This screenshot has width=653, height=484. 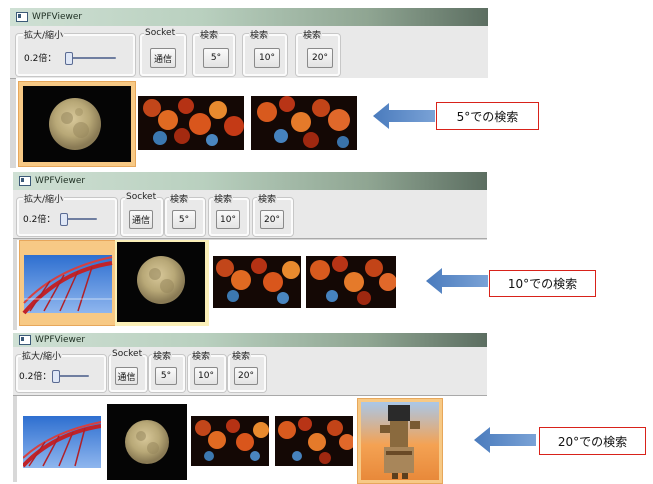 What do you see at coordinates (592, 441) in the screenshot?
I see `annotation-20deg-search: 20°での検索` at bounding box center [592, 441].